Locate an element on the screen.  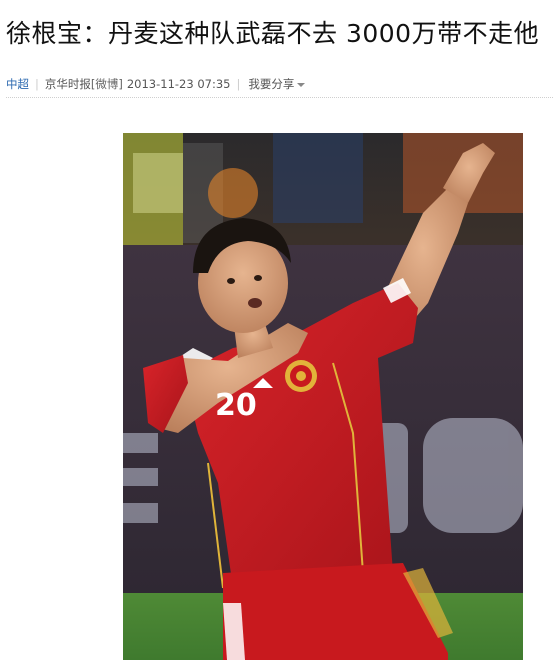
publish-datetime: 2013-11-23 07:35 is located at coordinates (178, 84).